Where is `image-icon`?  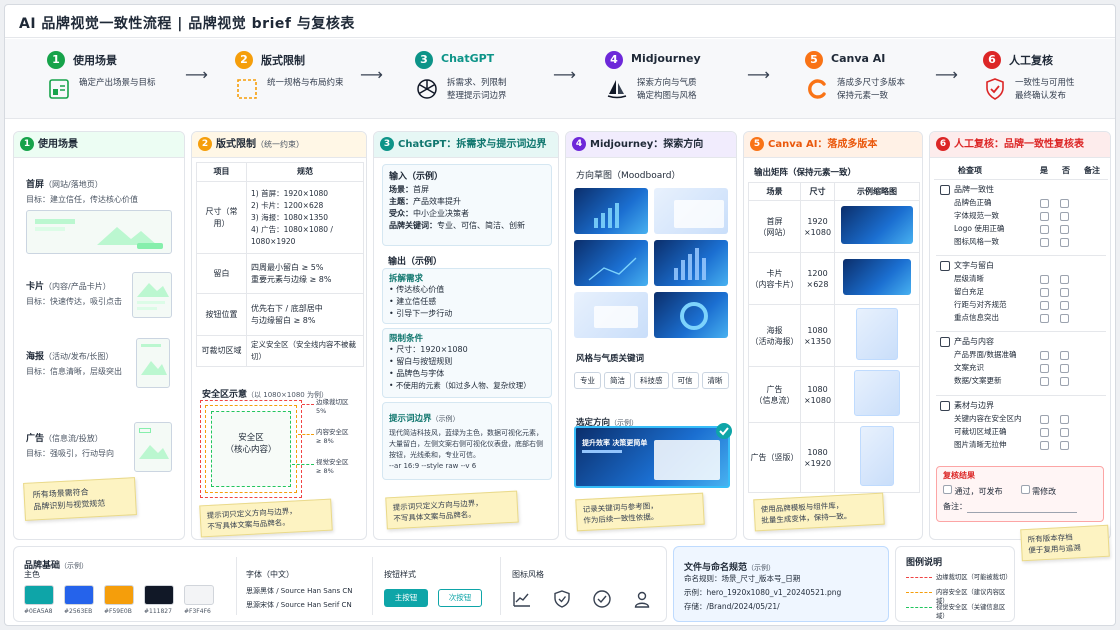 image-icon is located at coordinates (945, 405).